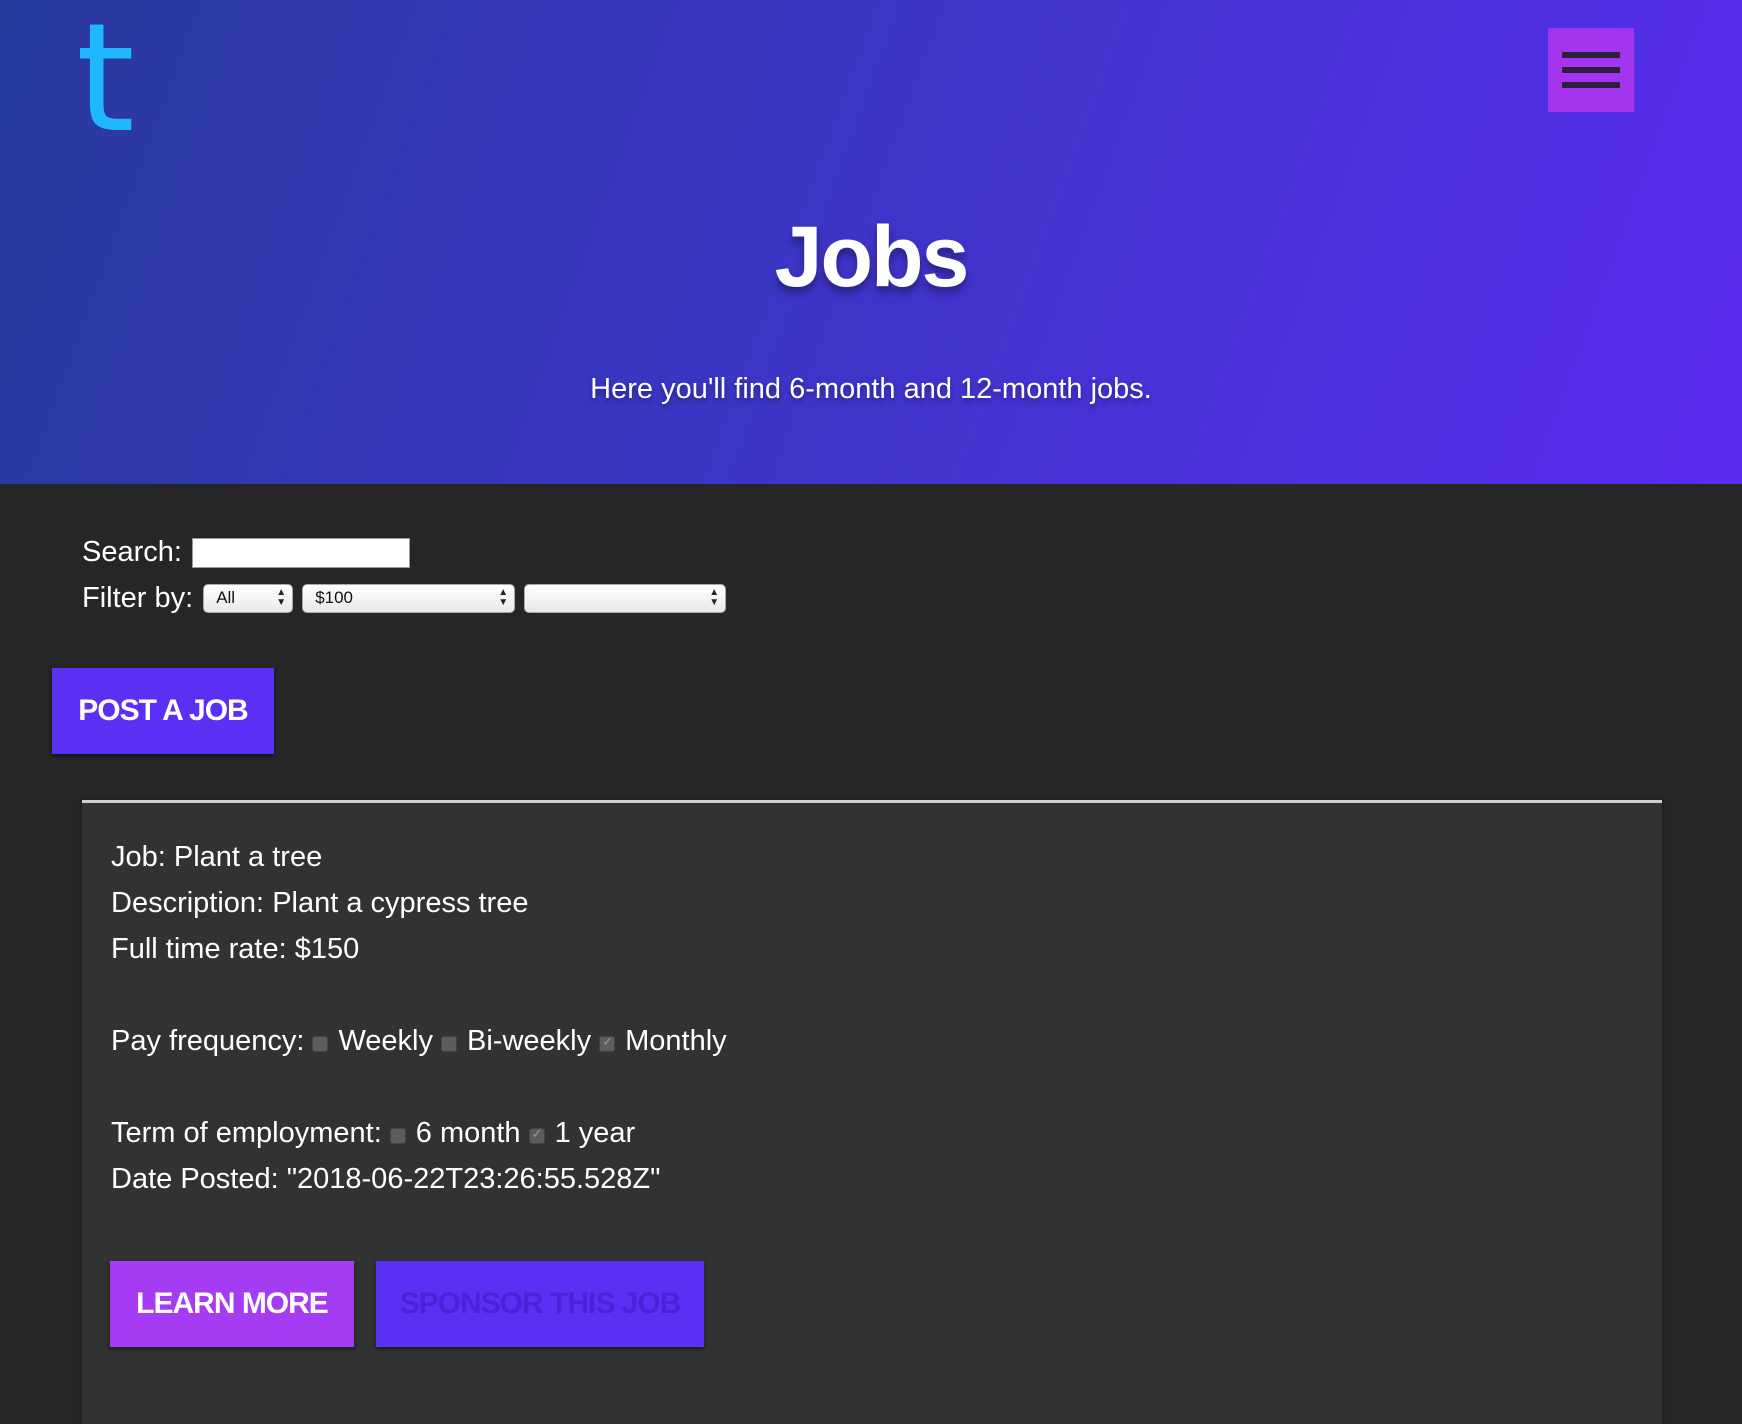 The image size is (1742, 1424). What do you see at coordinates (540, 1304) in the screenshot?
I see `sponsor-job-button: SPONSOR THIS JOB` at bounding box center [540, 1304].